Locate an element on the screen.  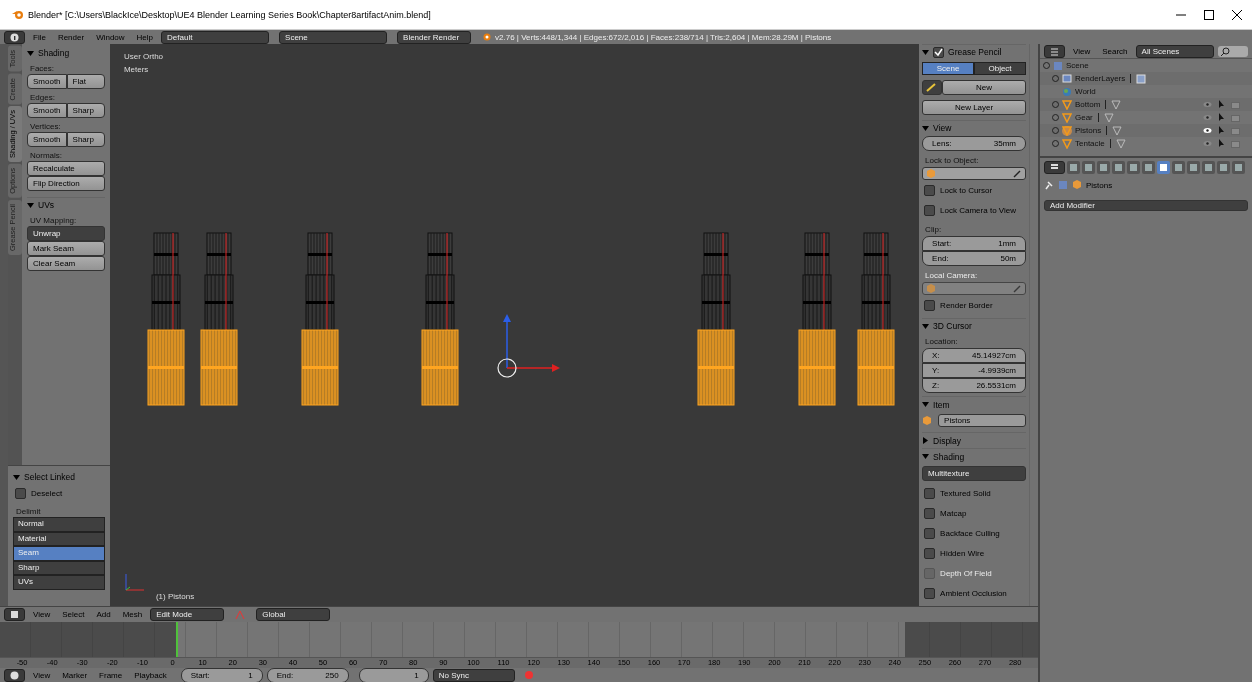
outliner-item: Scene is located at coordinates (1077, 65).